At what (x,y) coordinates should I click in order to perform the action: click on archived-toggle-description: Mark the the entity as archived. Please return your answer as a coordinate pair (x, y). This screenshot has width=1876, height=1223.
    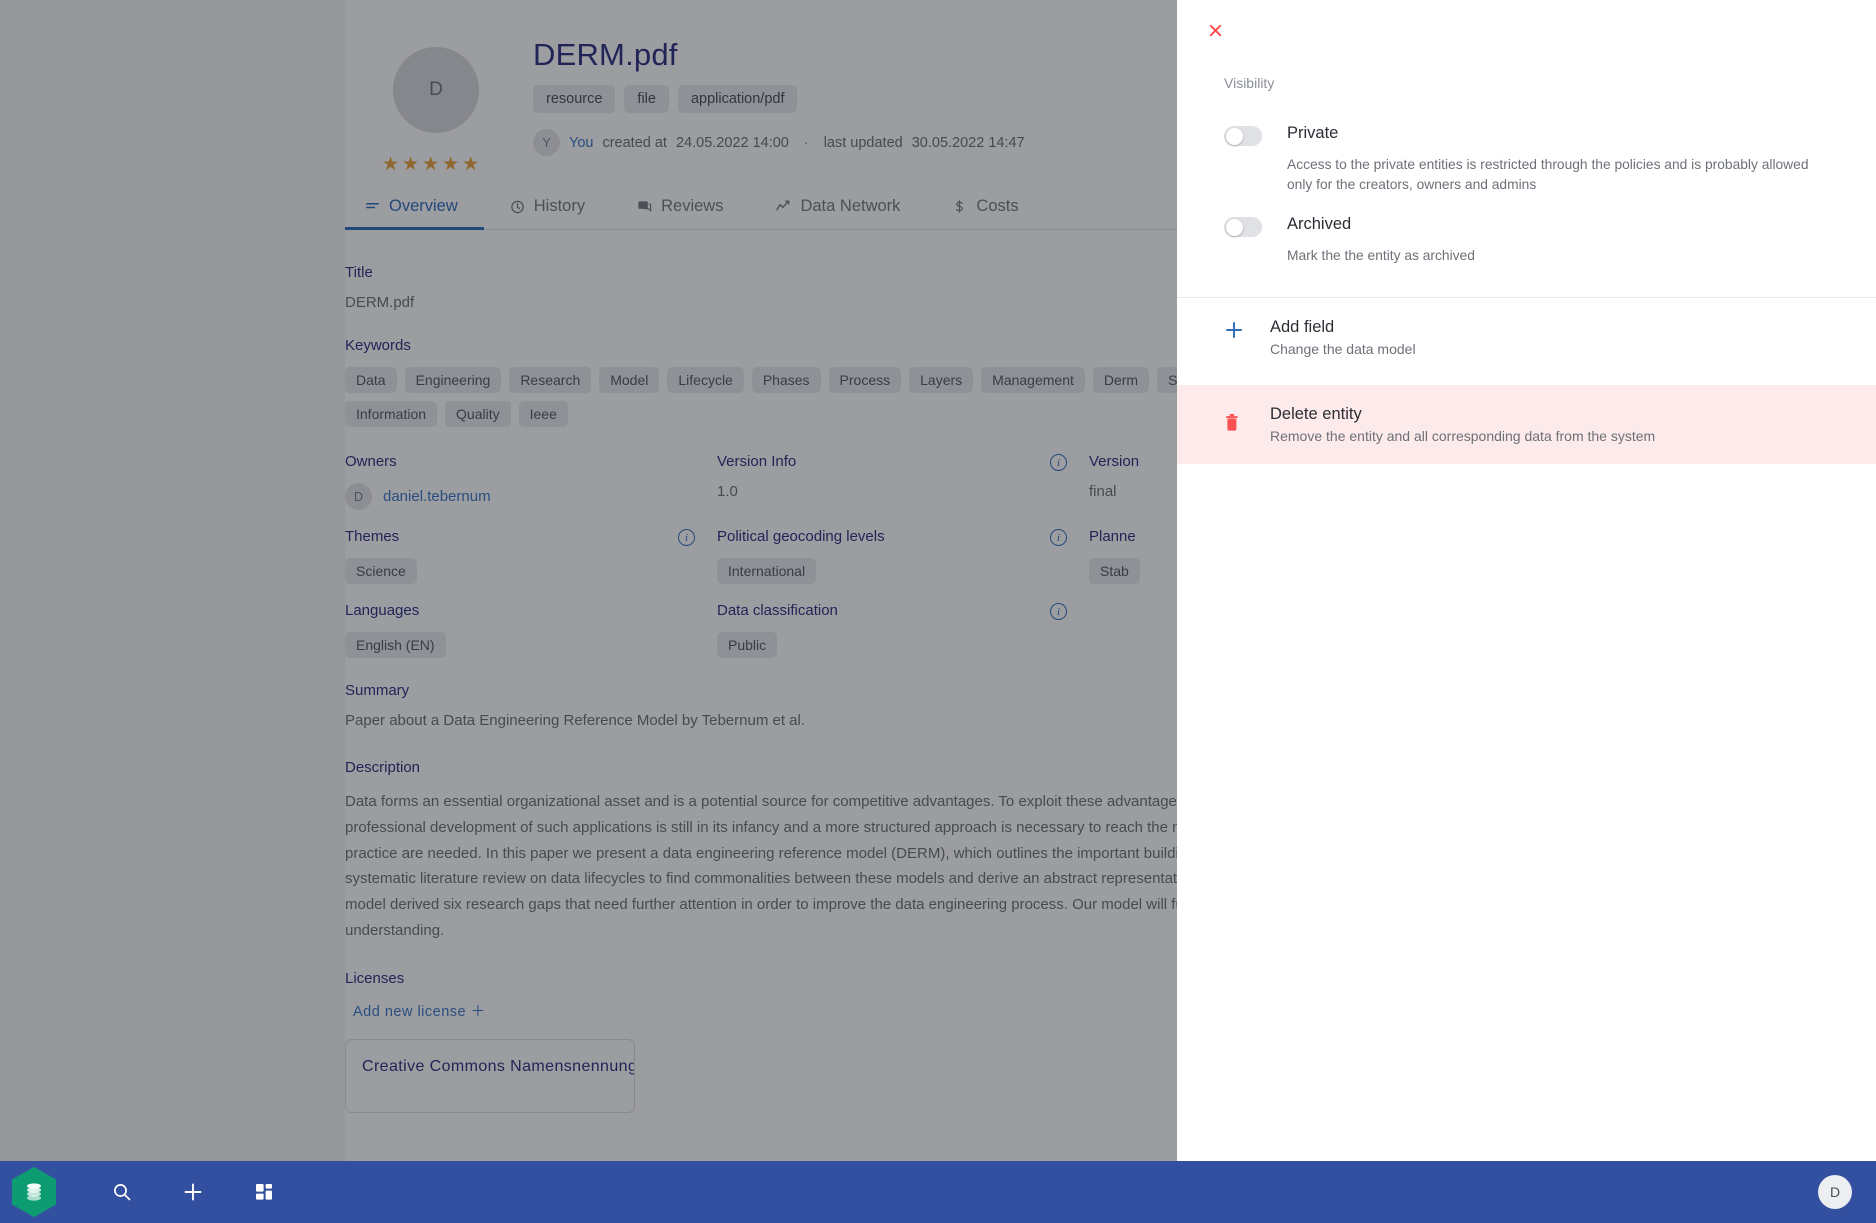
    Looking at the image, I should click on (1381, 255).